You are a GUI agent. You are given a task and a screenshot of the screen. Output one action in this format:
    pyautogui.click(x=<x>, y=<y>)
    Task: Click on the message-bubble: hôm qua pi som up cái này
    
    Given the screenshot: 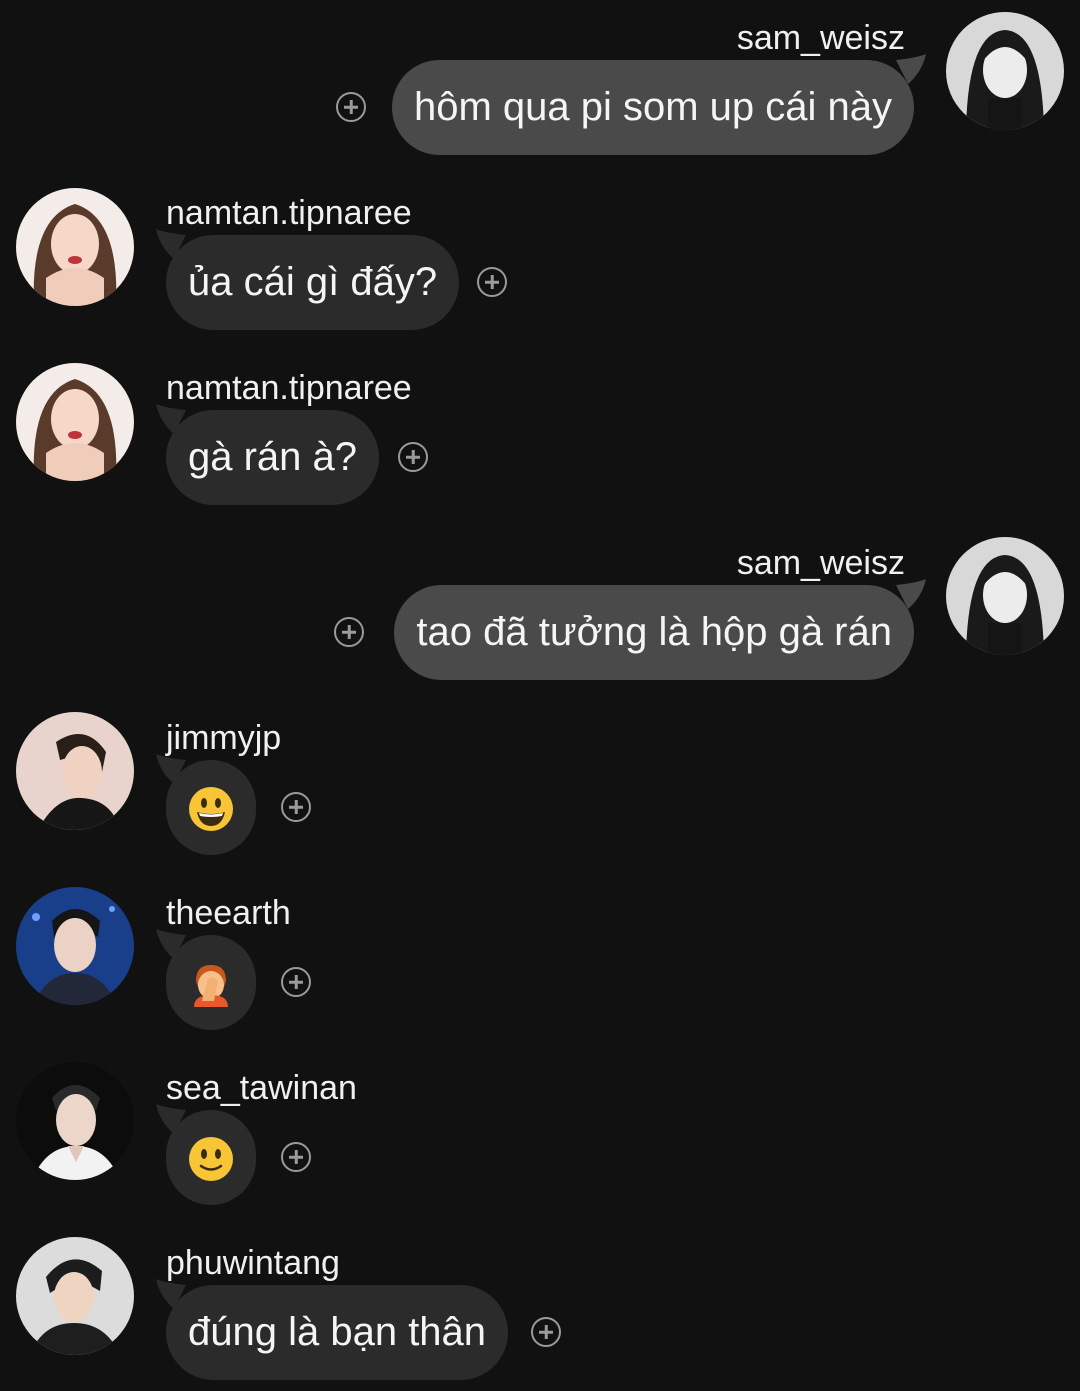 What is the action you would take?
    pyautogui.click(x=652, y=107)
    